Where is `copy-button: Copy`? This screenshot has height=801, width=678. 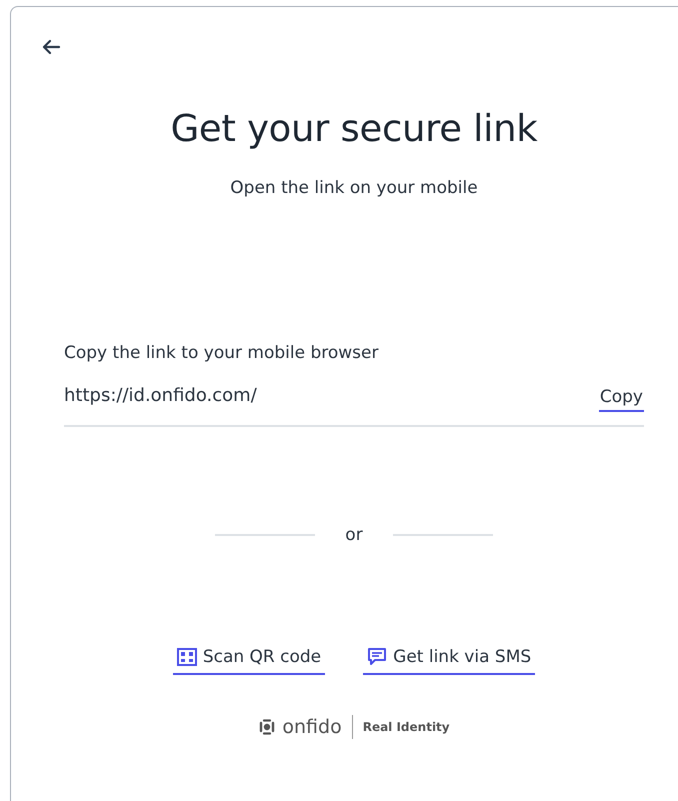
copy-button: Copy is located at coordinates (621, 399).